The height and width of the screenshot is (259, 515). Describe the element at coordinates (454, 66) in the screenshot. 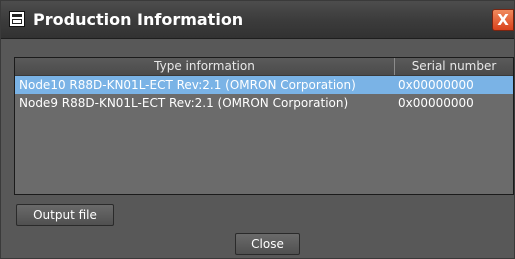

I see `column-header-serial-number: Serial number` at that location.